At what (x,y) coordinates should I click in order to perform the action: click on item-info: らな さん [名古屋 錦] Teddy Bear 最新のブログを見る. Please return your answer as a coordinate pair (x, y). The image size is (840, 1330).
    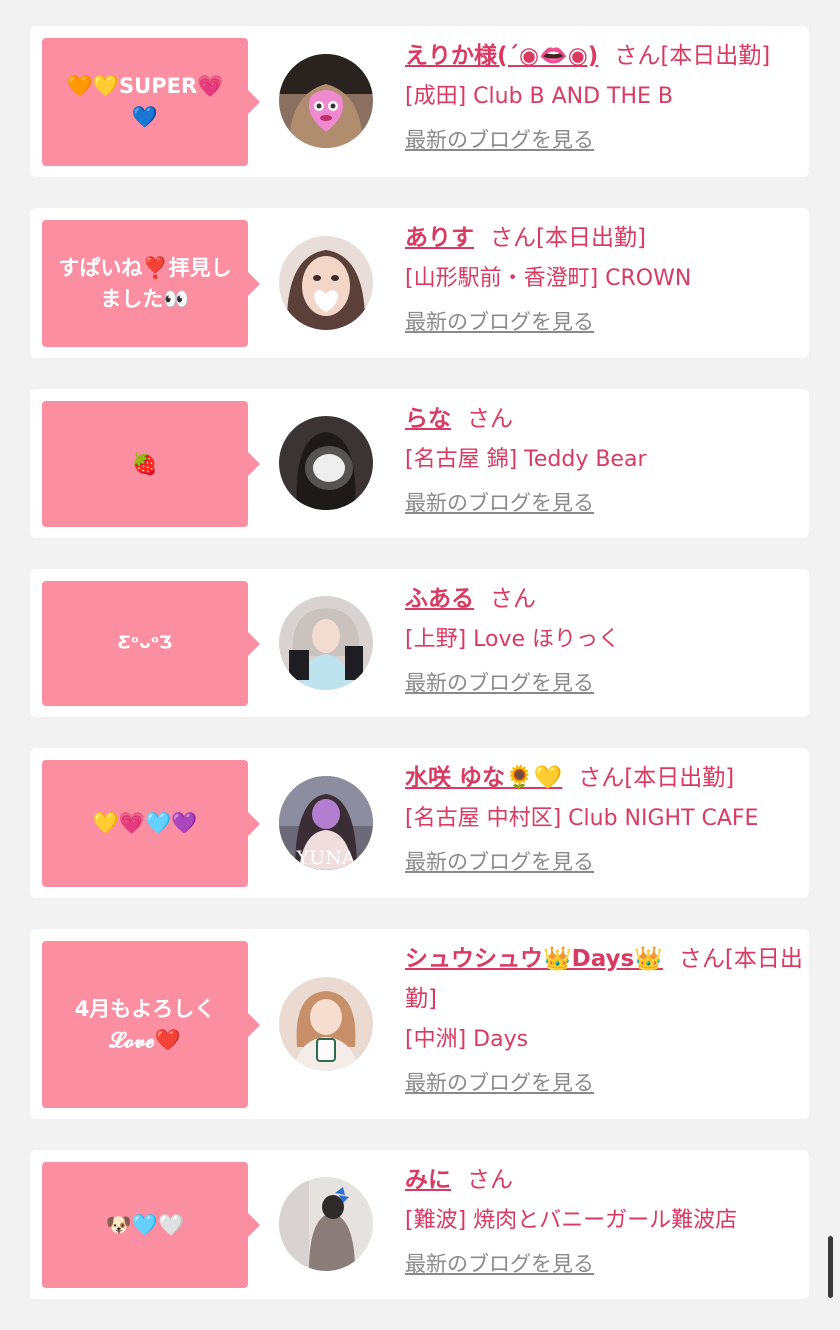
    Looking at the image, I should click on (605, 462).